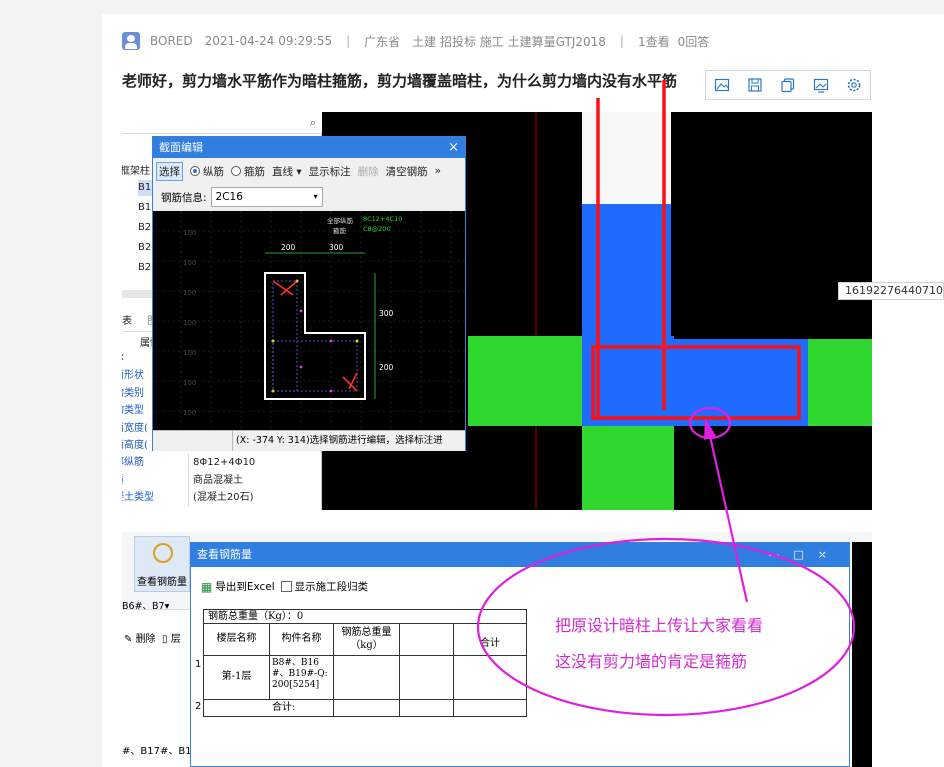 This screenshot has height=767, width=944. I want to click on annotation-line: 这没有剪力墙的肯定是箍筋, so click(651, 661).